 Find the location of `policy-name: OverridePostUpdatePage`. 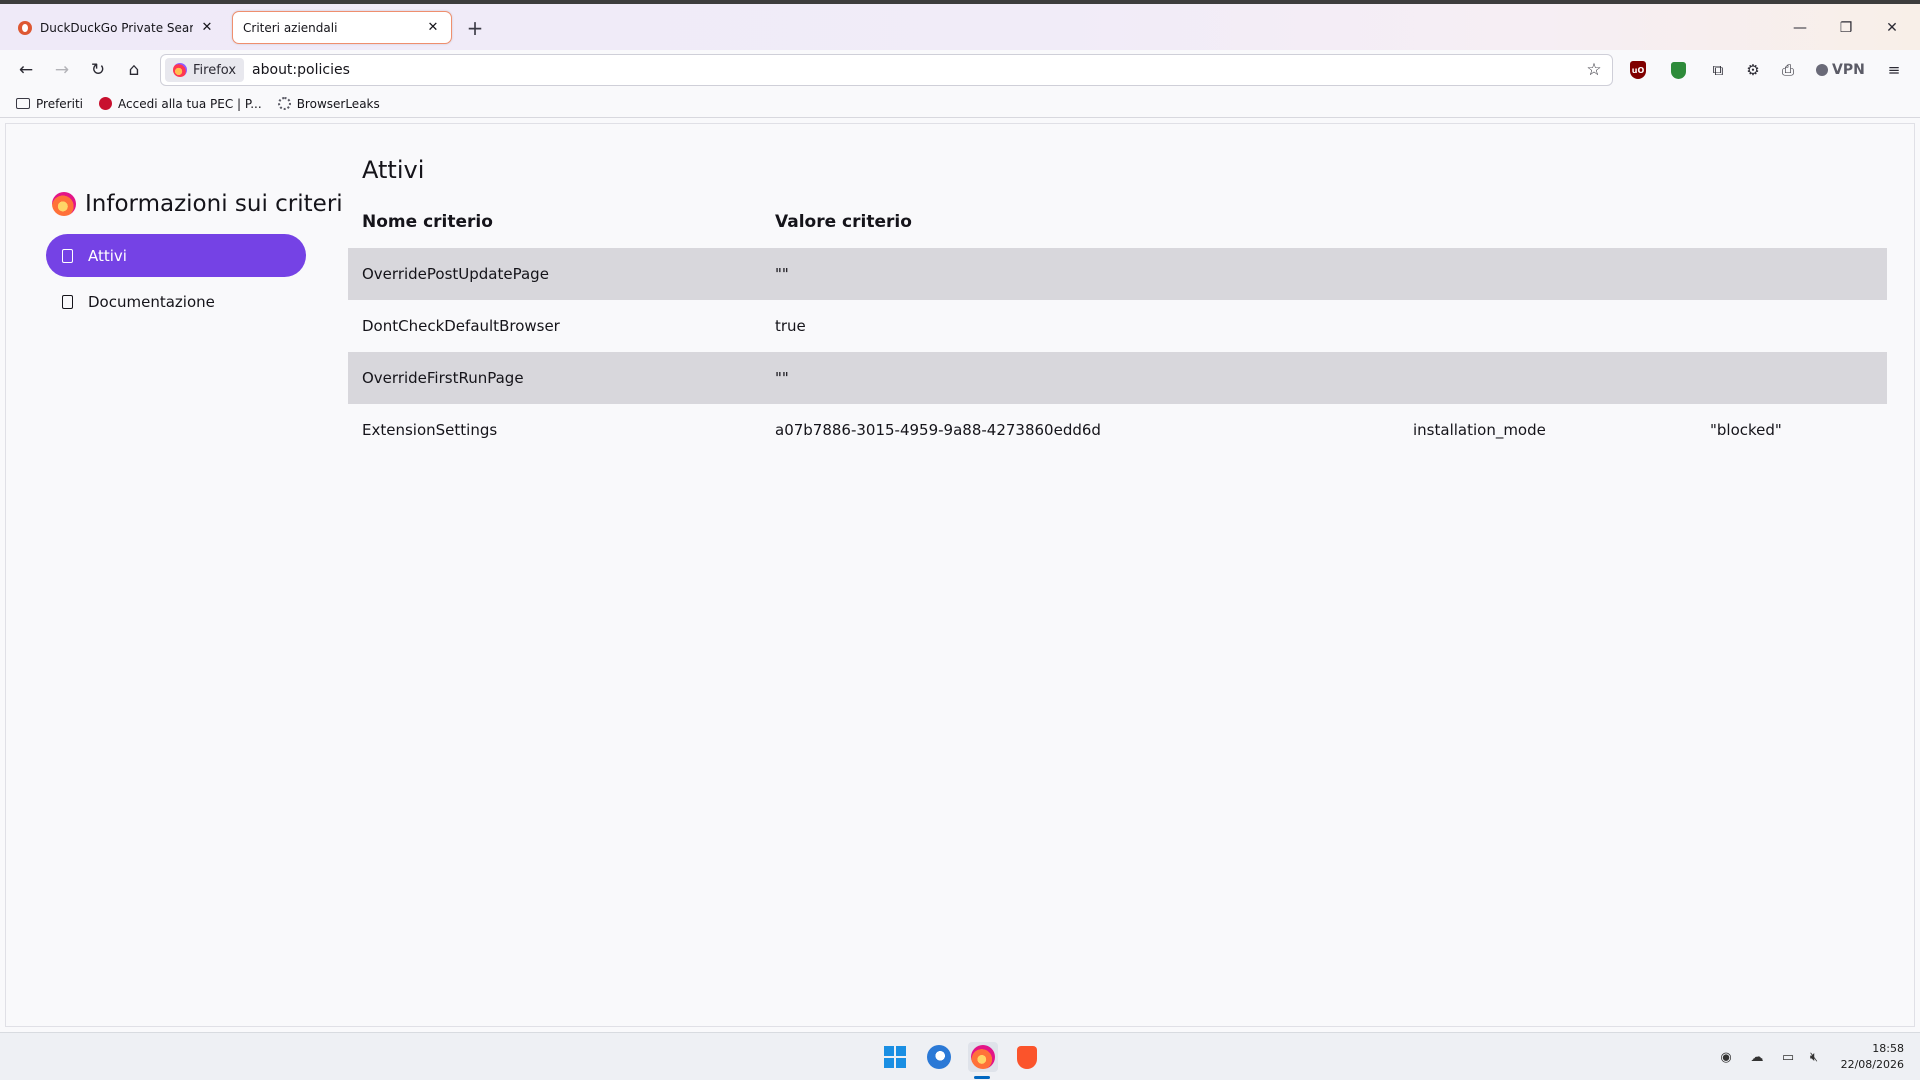

policy-name: OverridePostUpdatePage is located at coordinates (554, 274).